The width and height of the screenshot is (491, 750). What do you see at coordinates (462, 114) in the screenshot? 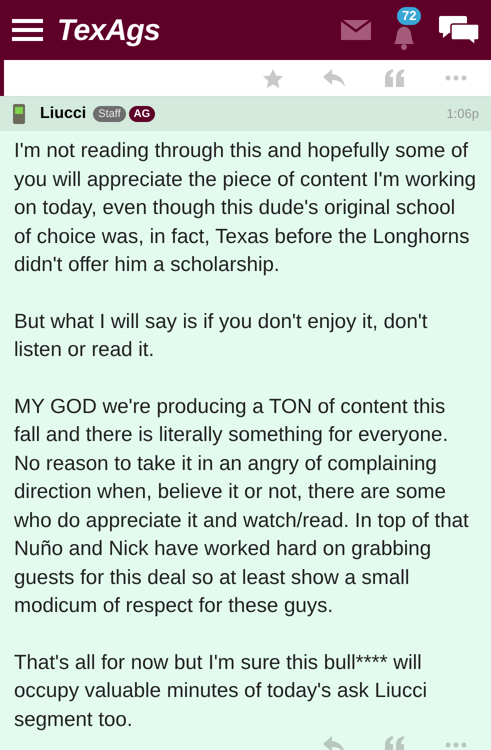
I see `post-time: 1:06p` at bounding box center [462, 114].